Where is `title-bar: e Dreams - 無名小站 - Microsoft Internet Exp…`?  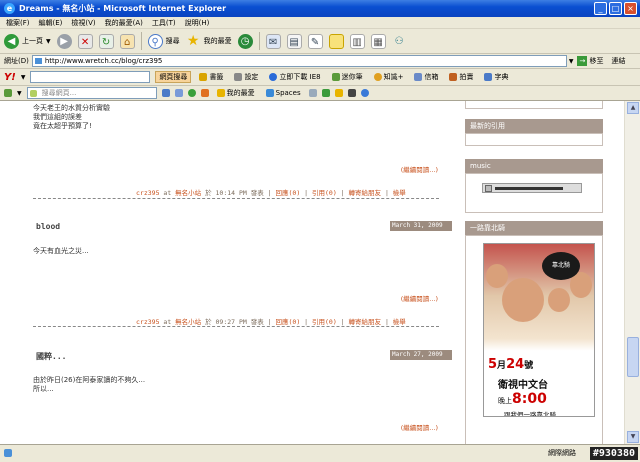 title-bar: e Dreams - 無名小站 - Microsoft Internet Exp… is located at coordinates (320, 8).